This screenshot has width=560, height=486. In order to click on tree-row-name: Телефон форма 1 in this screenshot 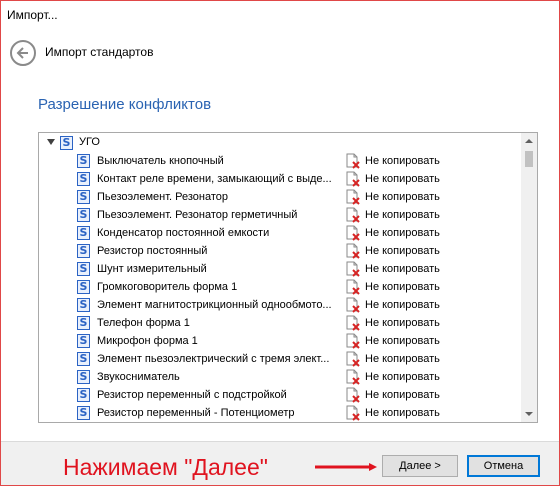, I will do `click(143, 323)`.